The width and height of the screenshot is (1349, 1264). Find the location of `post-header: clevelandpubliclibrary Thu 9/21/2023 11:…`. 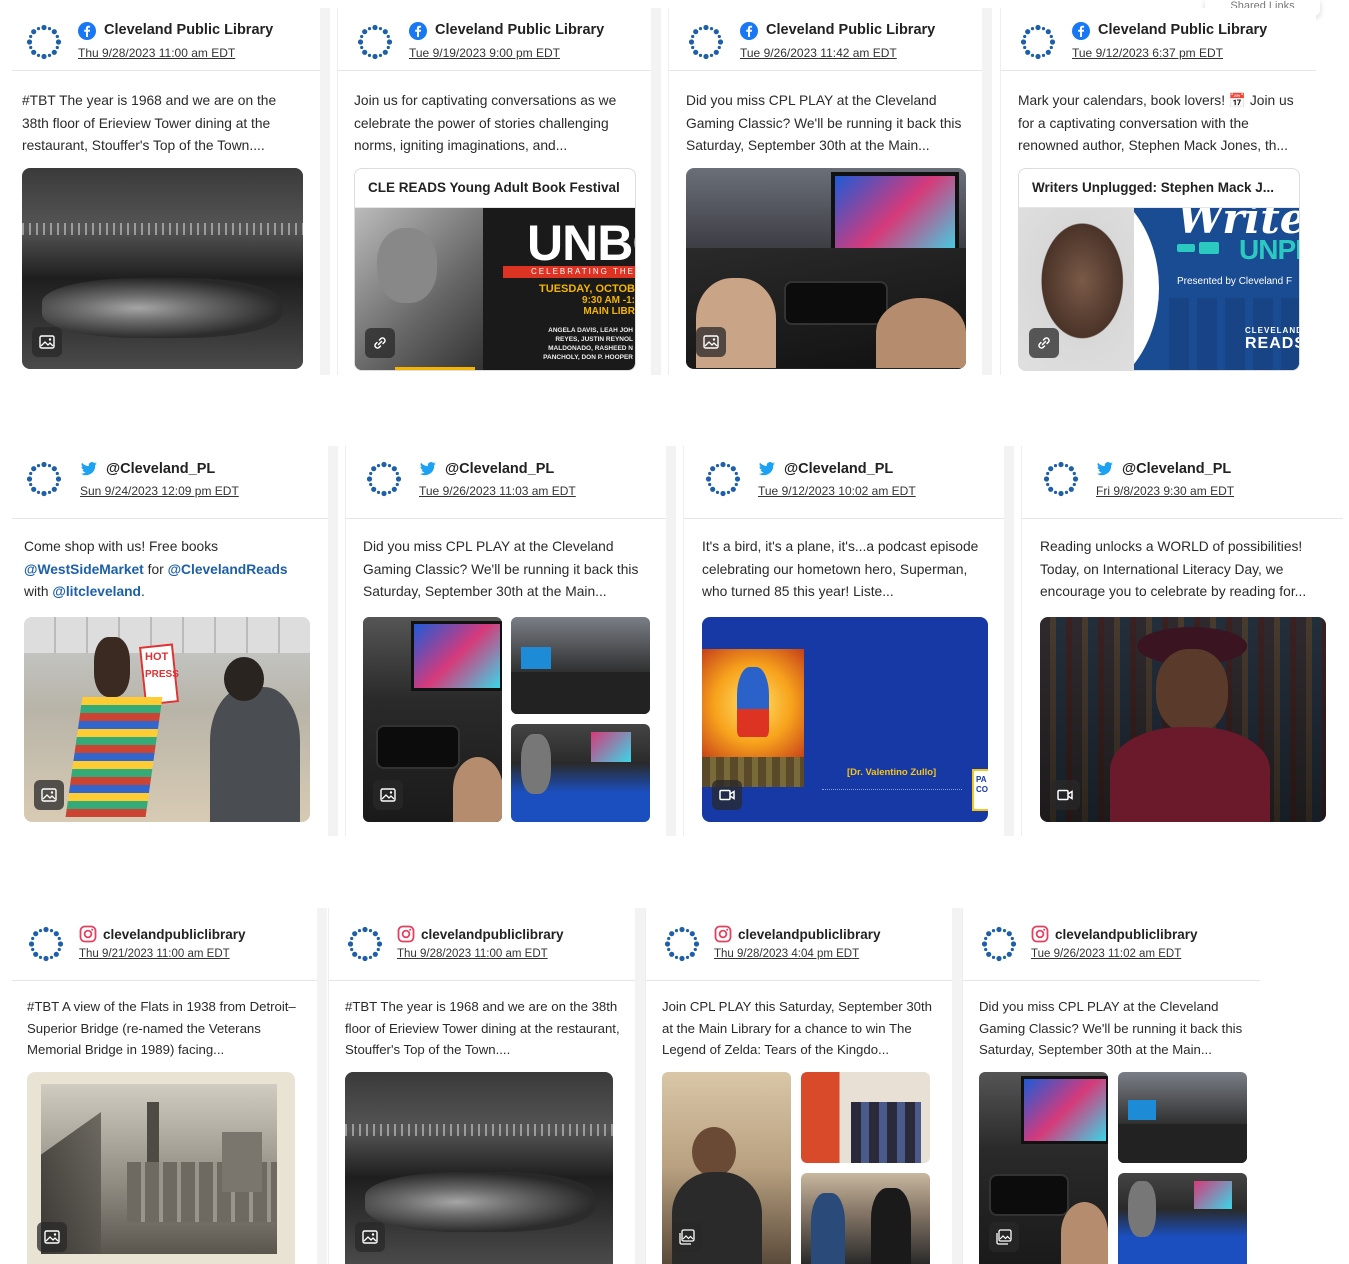

post-header: clevelandpubliclibrary Thu 9/21/2023 11:… is located at coordinates (164, 944).